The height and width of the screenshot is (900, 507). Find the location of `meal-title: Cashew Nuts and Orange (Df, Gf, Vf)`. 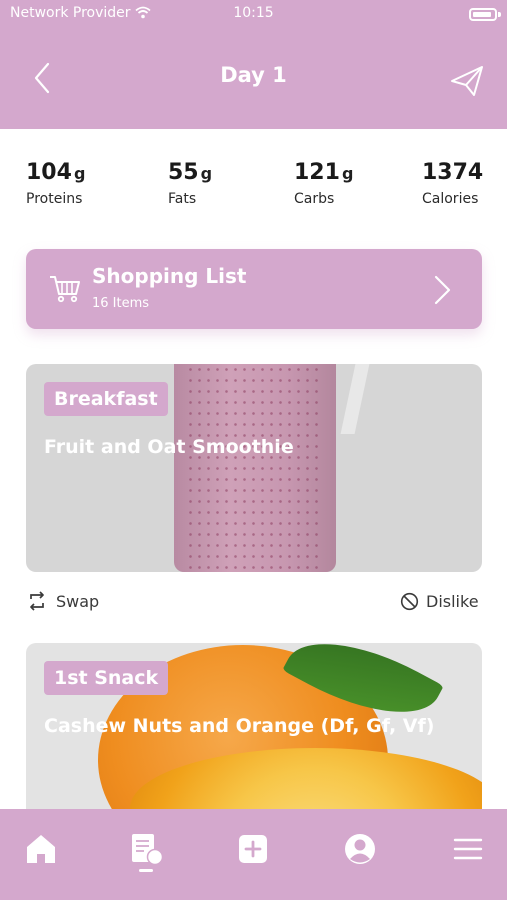

meal-title: Cashew Nuts and Orange (Df, Gf, Vf) is located at coordinates (239, 726).